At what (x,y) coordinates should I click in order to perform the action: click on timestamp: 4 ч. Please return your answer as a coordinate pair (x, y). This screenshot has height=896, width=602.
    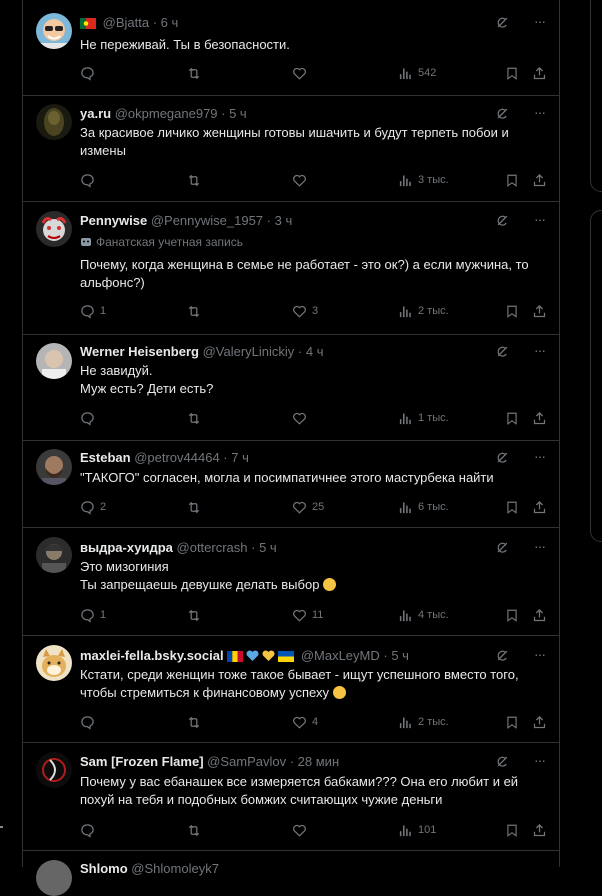
    Looking at the image, I should click on (315, 351).